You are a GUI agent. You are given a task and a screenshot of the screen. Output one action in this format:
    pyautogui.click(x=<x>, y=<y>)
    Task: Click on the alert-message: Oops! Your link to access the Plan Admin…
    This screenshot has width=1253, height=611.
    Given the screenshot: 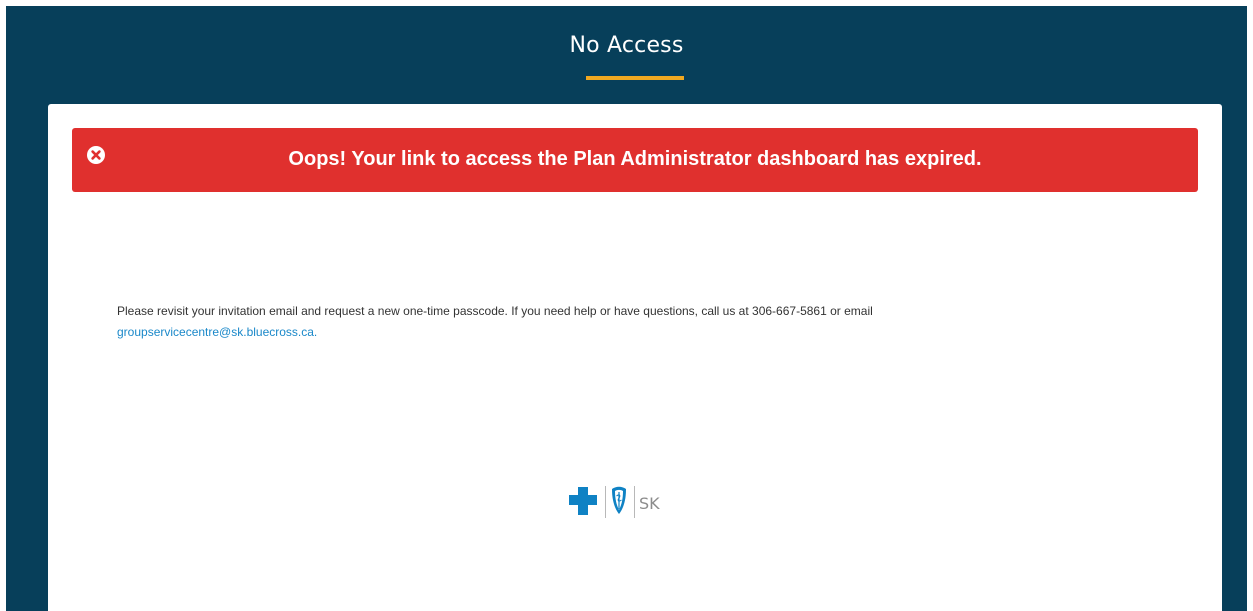 What is the action you would take?
    pyautogui.click(x=635, y=159)
    